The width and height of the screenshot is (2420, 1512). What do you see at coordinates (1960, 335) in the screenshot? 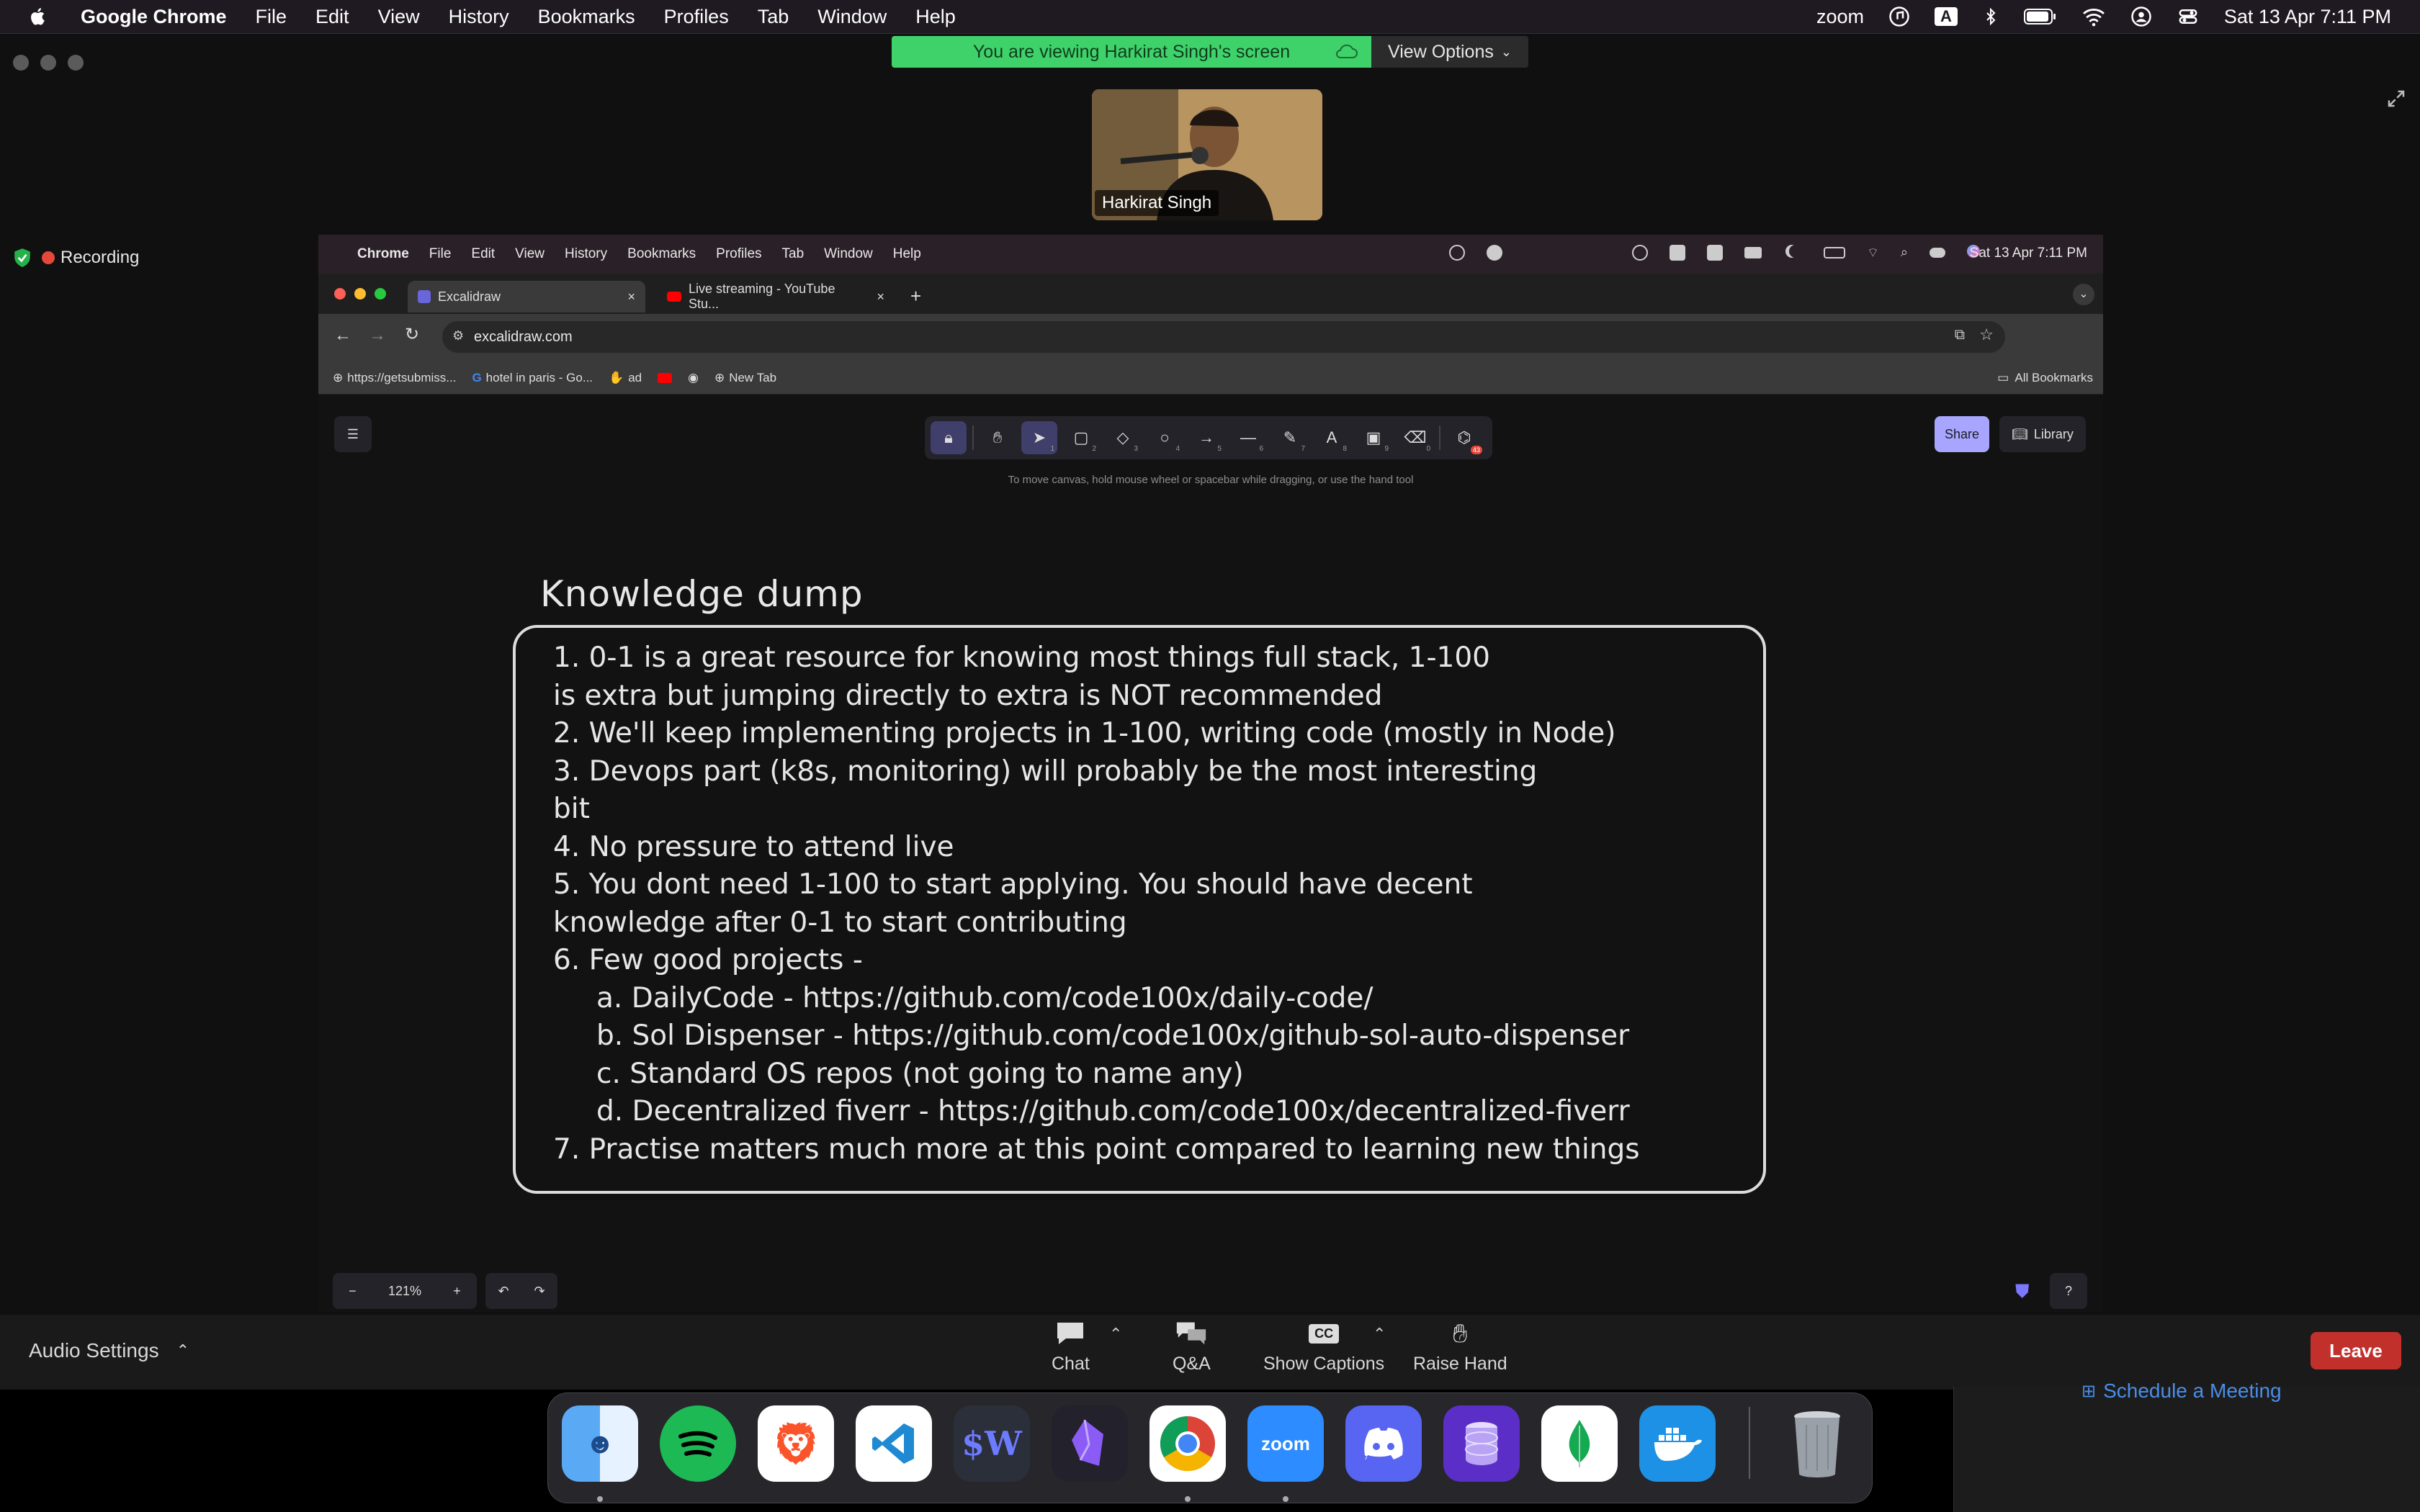
I see `install-icon: ⧉` at bounding box center [1960, 335].